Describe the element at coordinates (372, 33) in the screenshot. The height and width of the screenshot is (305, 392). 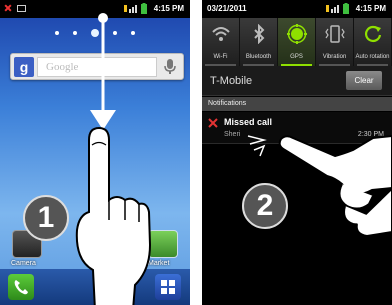
I see `rotation-icon` at that location.